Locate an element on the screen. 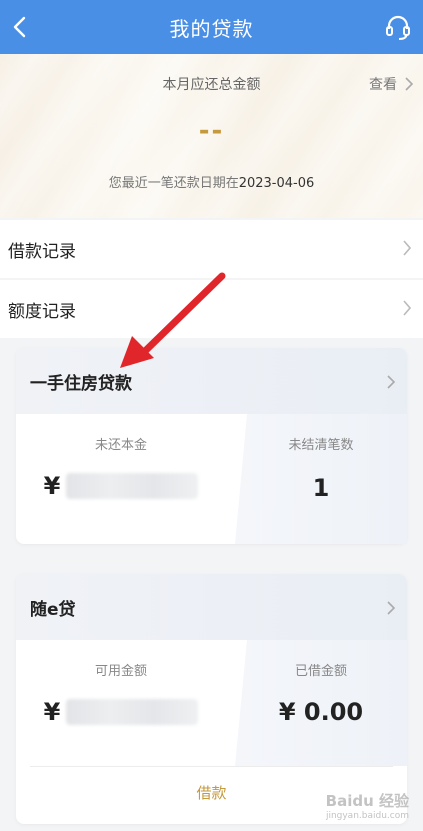 The image size is (423, 831). headset-icon is located at coordinates (398, 27).